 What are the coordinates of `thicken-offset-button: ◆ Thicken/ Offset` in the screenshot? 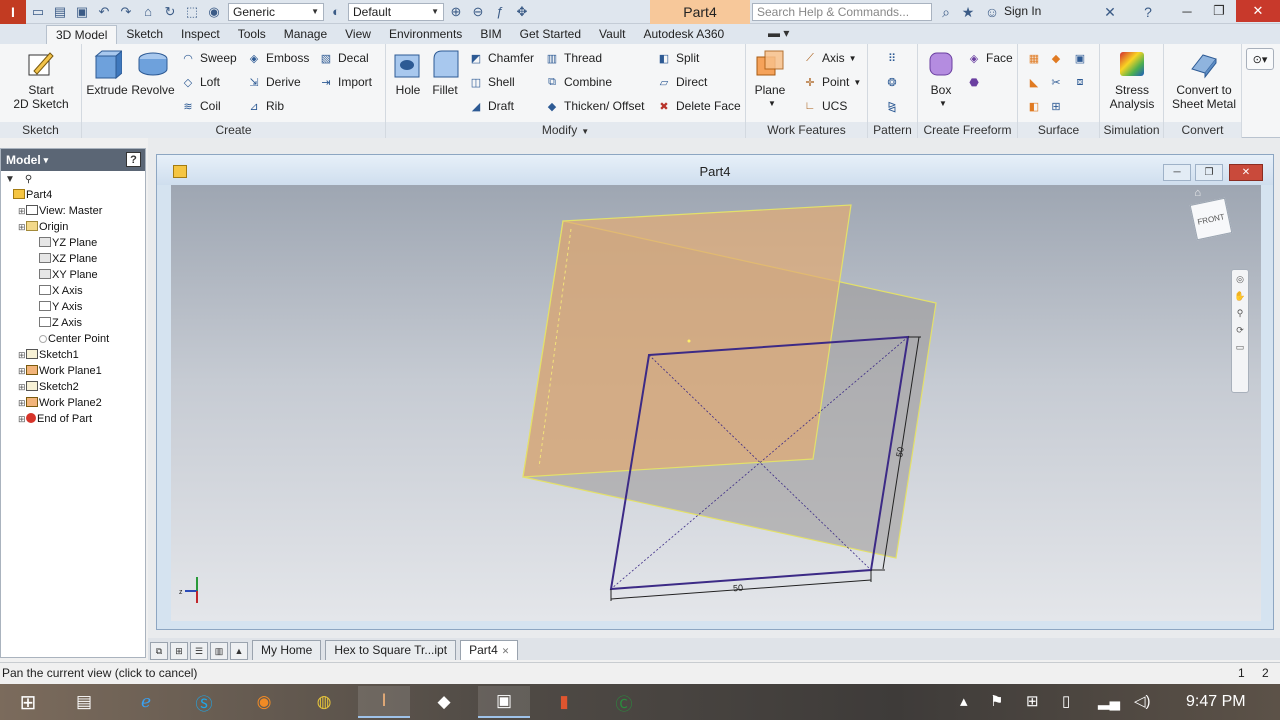 It's located at (594, 106).